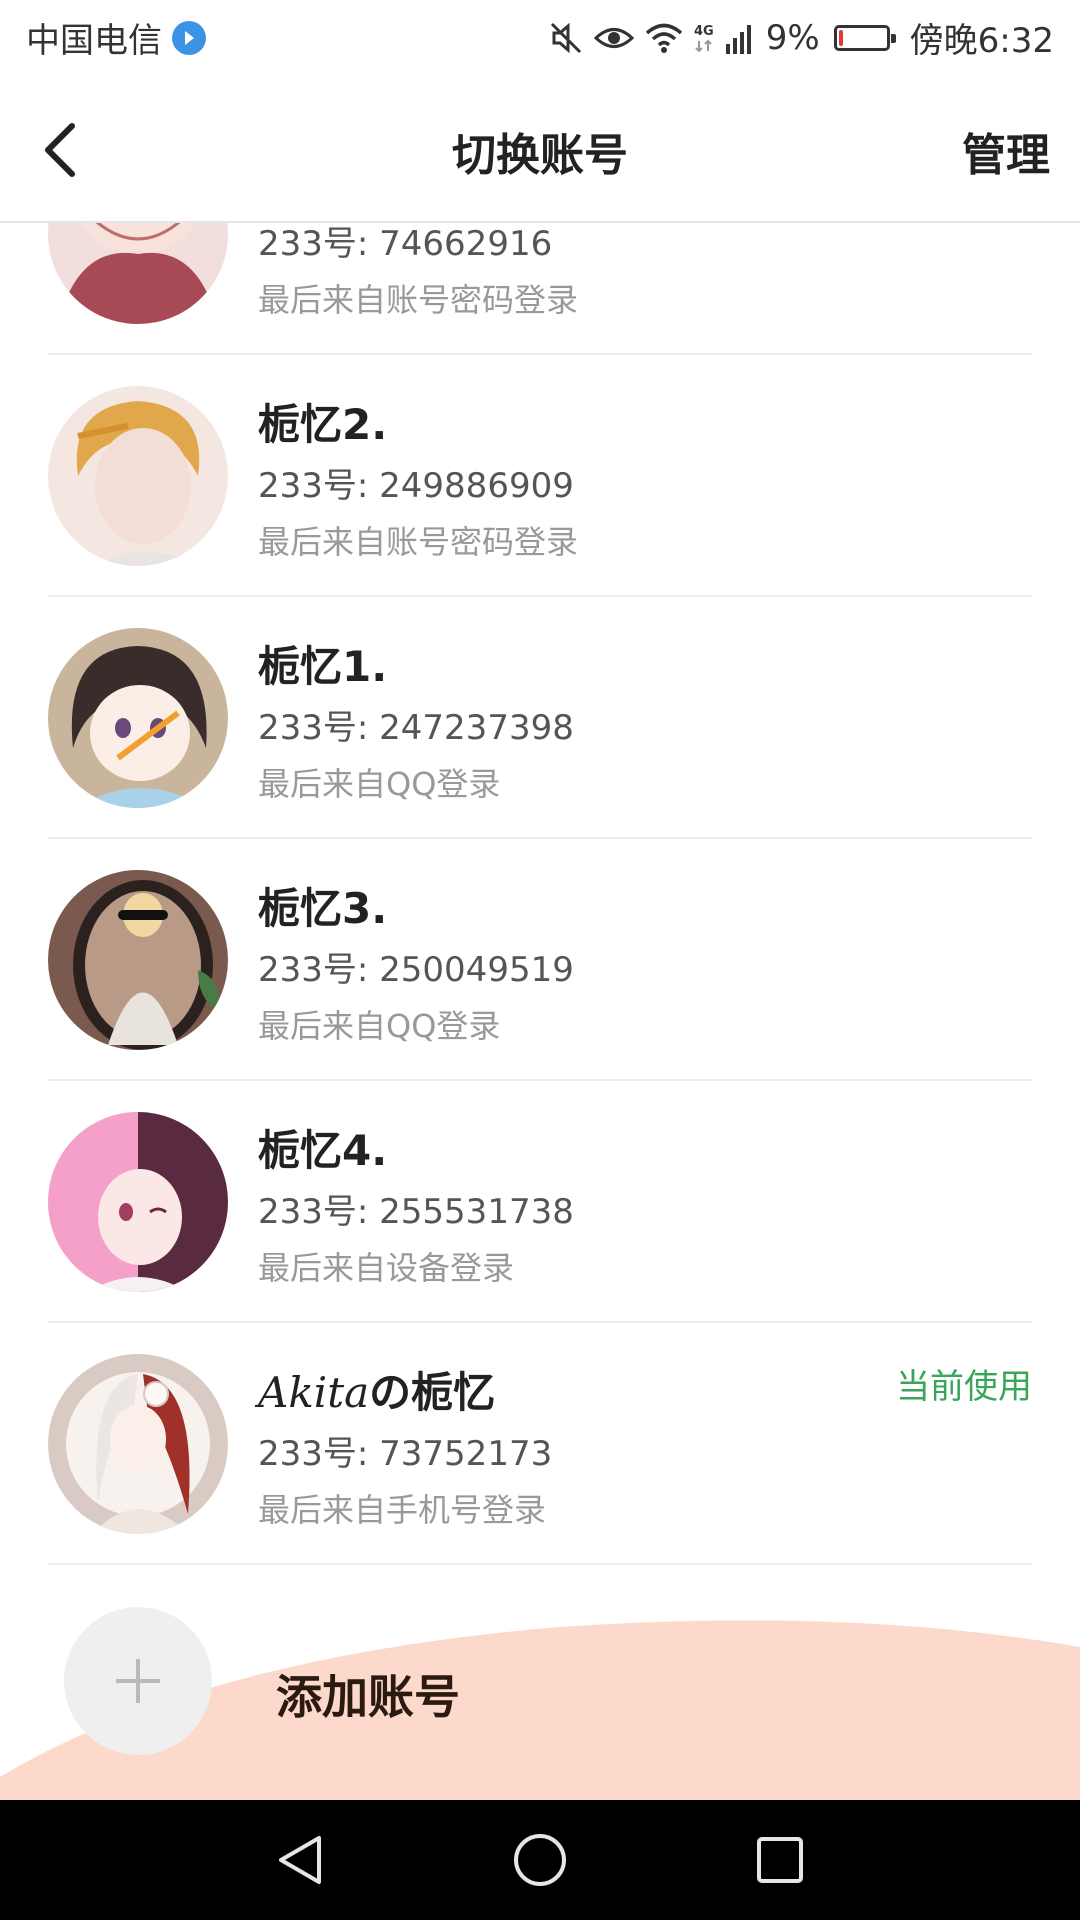  Describe the element at coordinates (323, 666) in the screenshot. I see `account-name: 栀忆1.` at that location.